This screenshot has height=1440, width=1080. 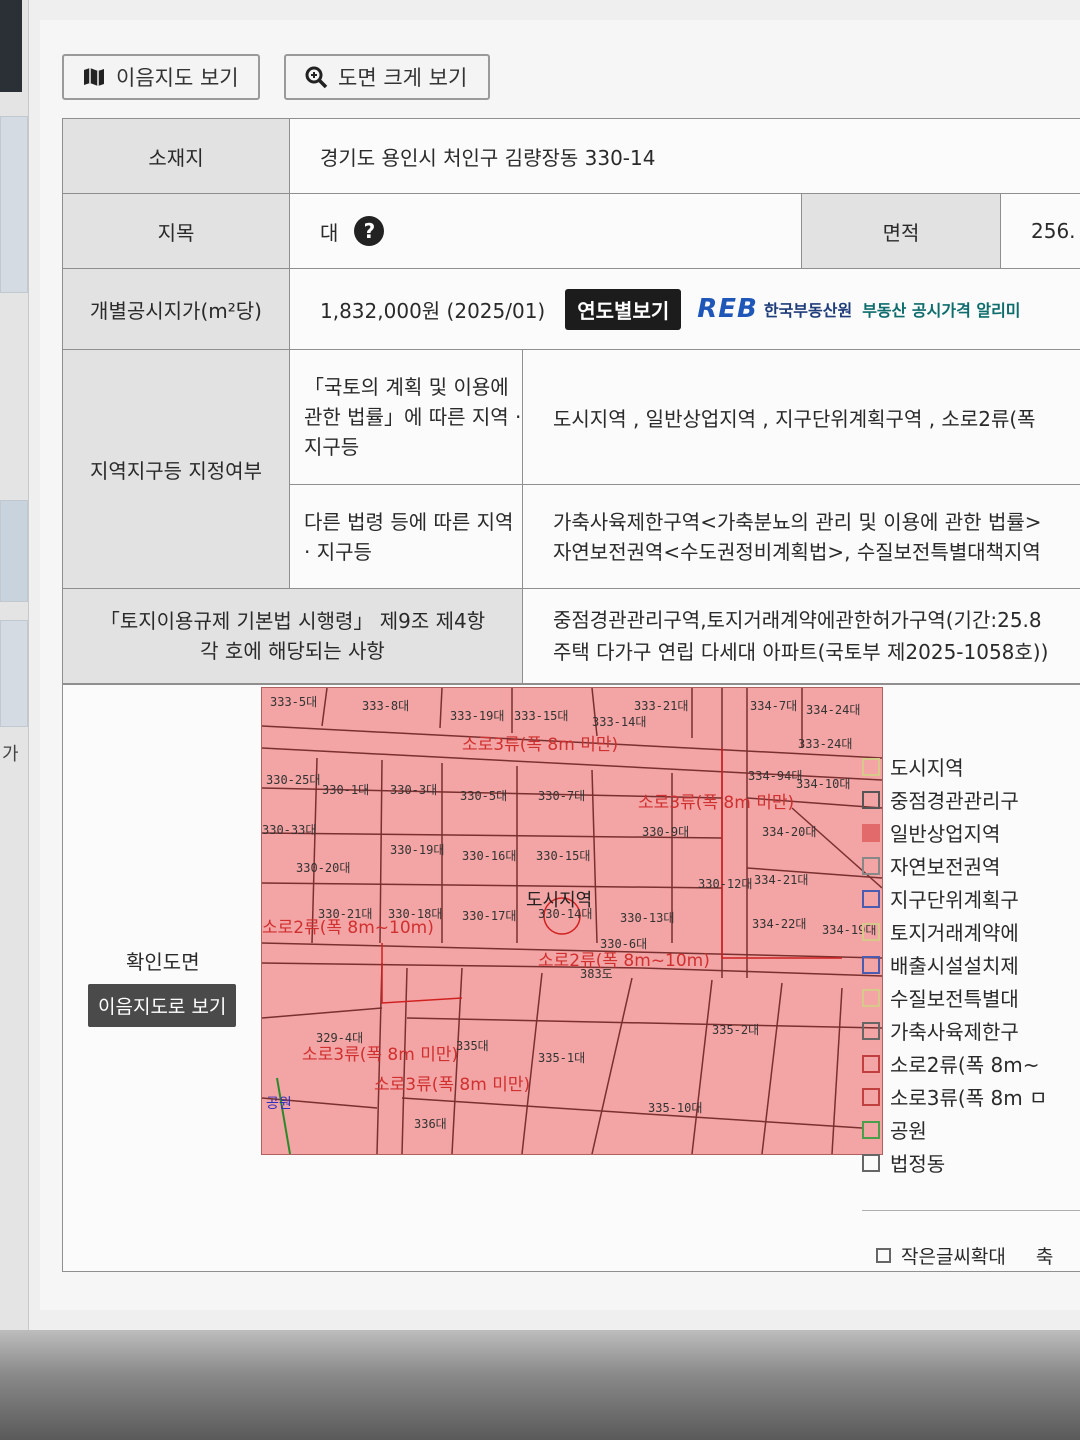 What do you see at coordinates (971, 799) in the screenshot?
I see `legend-item: 중점경관관리구` at bounding box center [971, 799].